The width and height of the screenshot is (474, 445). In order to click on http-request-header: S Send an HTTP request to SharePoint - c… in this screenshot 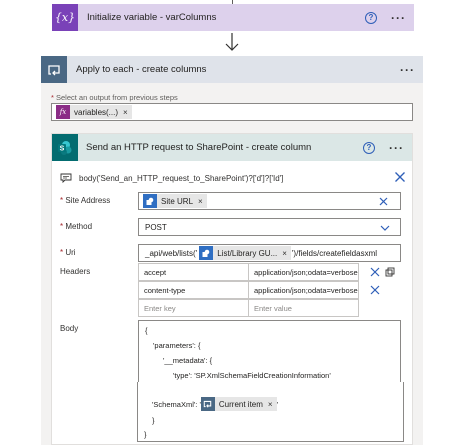, I will do `click(232, 147)`.